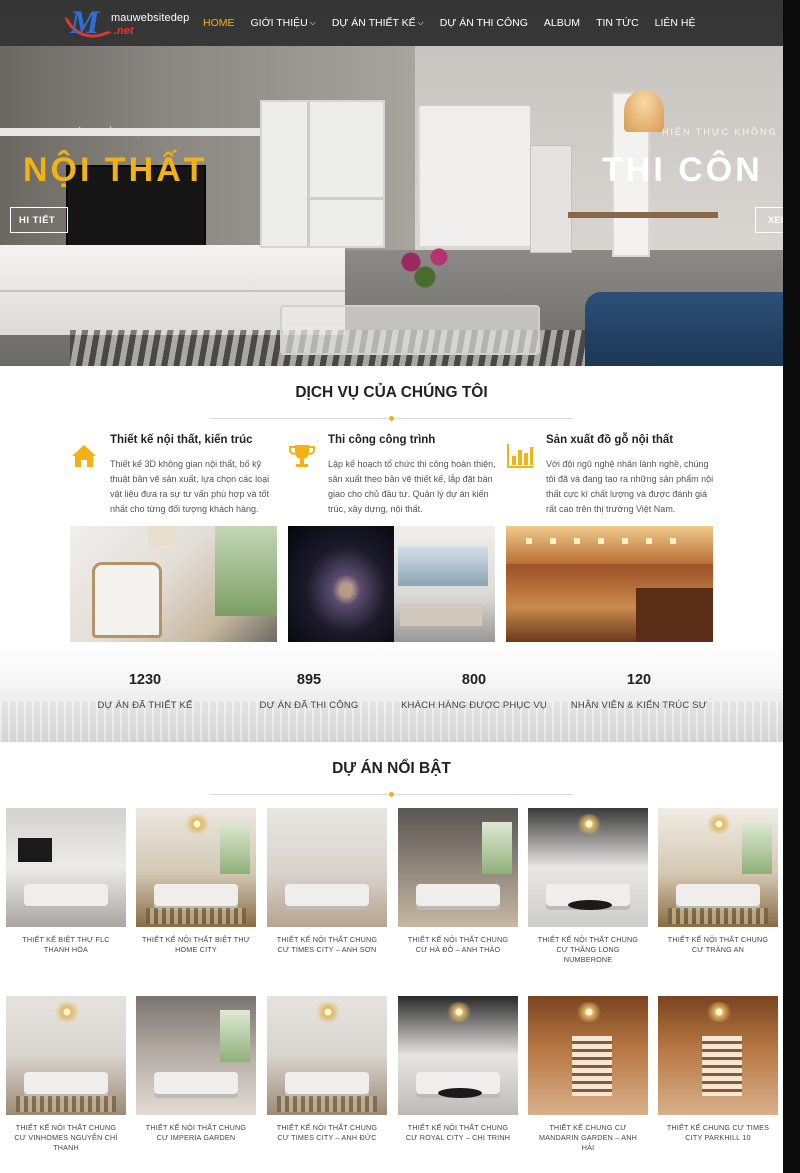  I want to click on counter-label: KHÁCH HÀNG ĐƯỢC PHỤC VỤ, so click(474, 705).